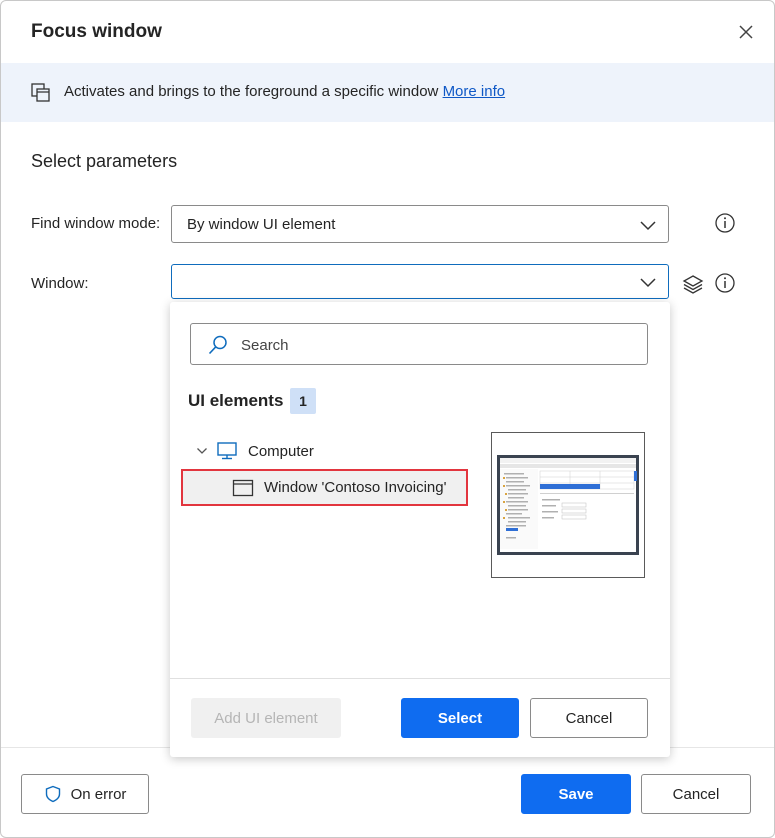 The image size is (775, 838). What do you see at coordinates (60, 283) in the screenshot?
I see `window-label: Window:` at bounding box center [60, 283].